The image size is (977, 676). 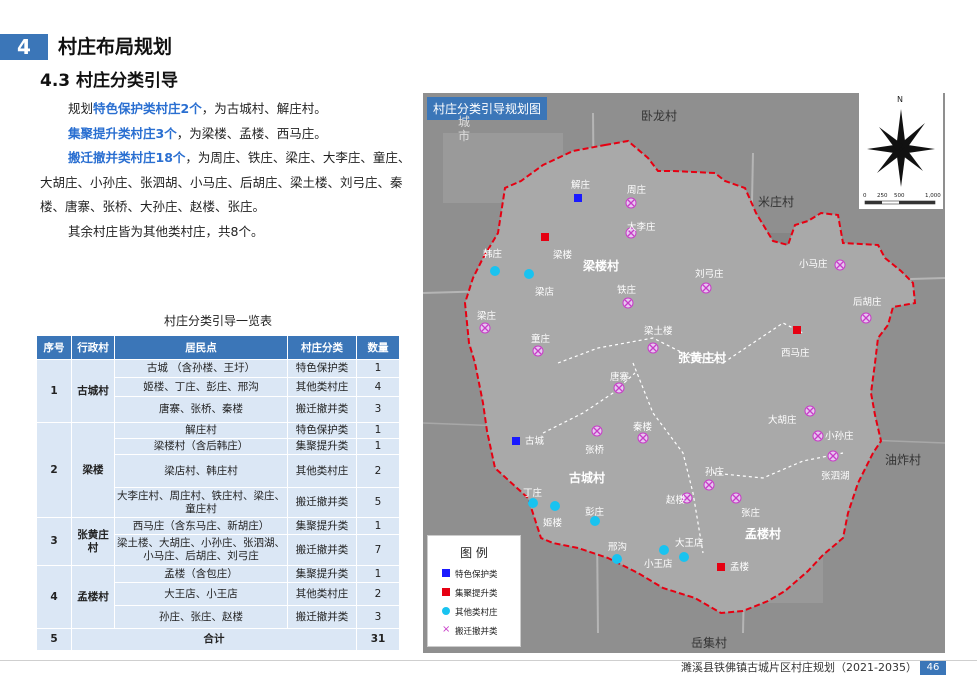 I want to click on header-cell: 序号, so click(x=54, y=347).